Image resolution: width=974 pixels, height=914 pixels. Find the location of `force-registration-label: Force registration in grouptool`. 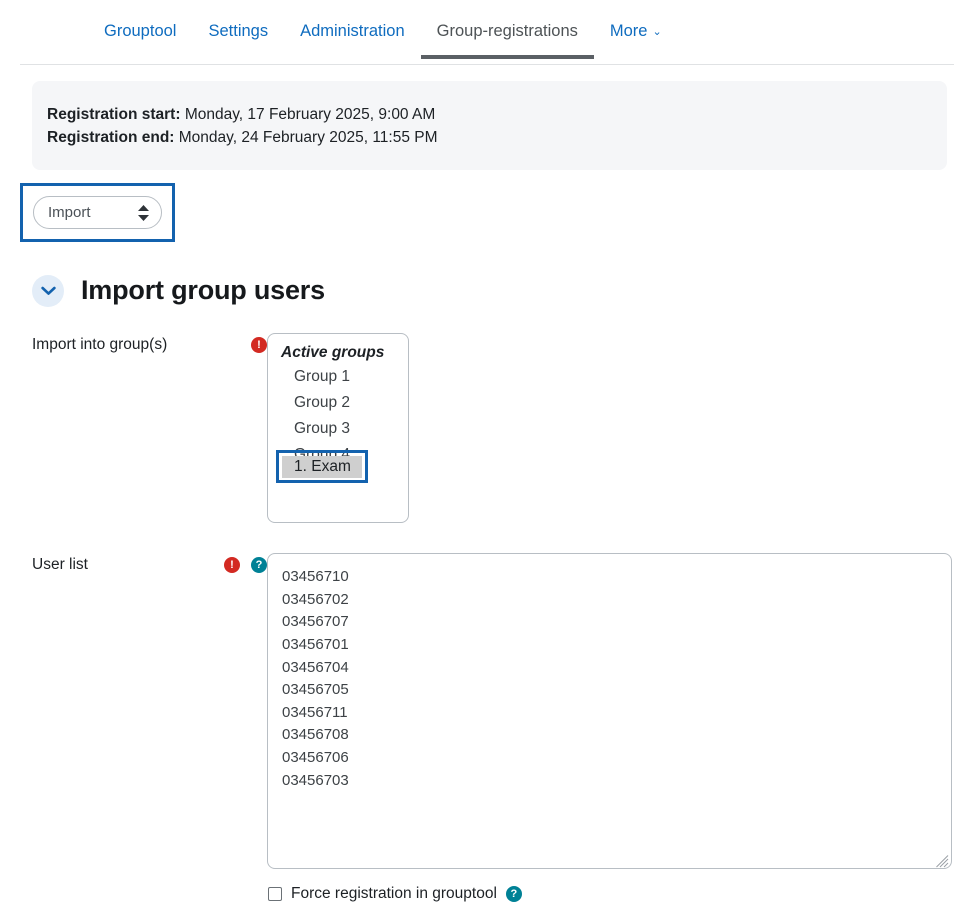

force-registration-label: Force registration in grouptool is located at coordinates (394, 894).